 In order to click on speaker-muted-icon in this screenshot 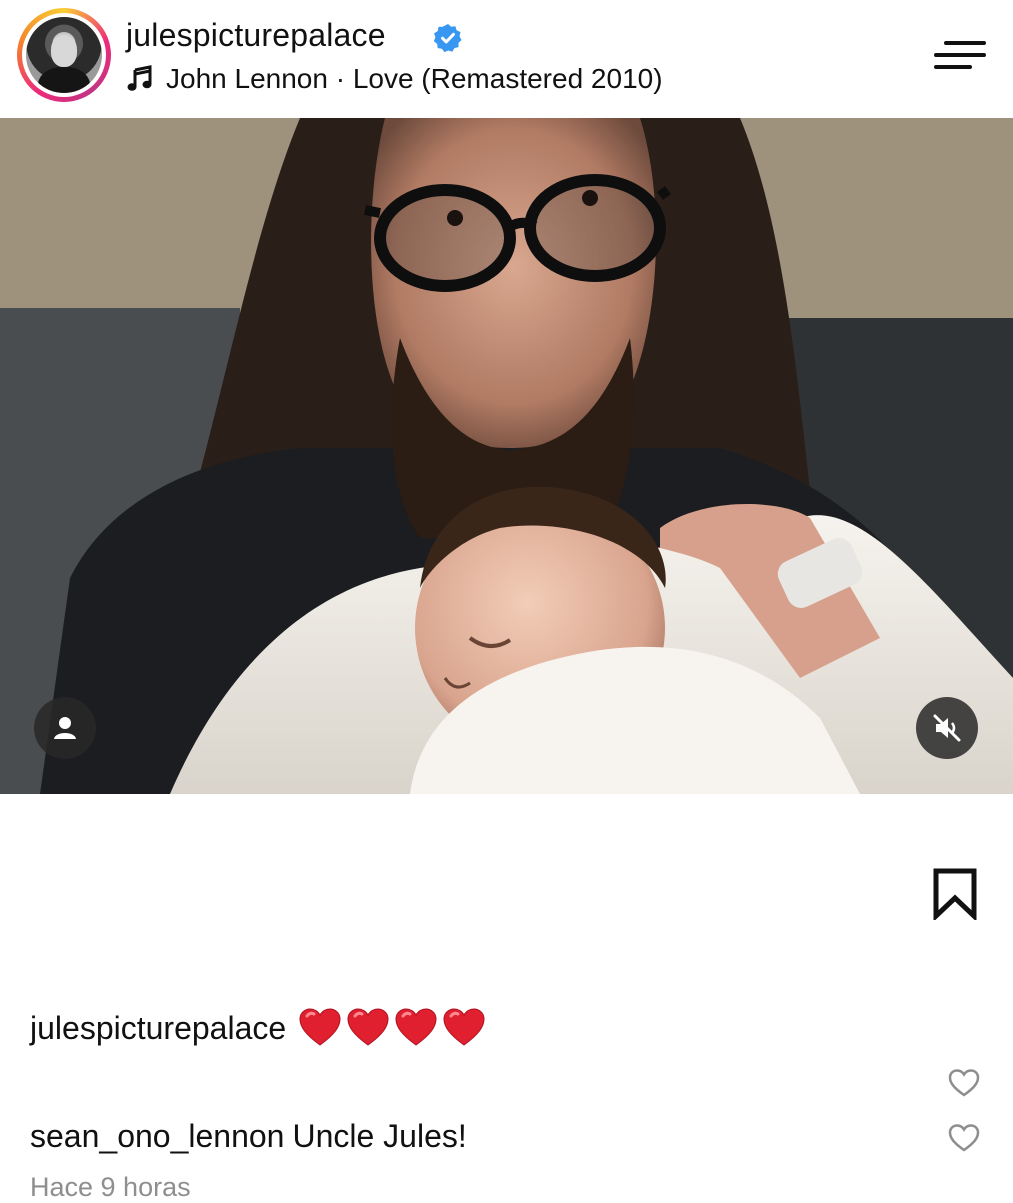, I will do `click(947, 728)`.